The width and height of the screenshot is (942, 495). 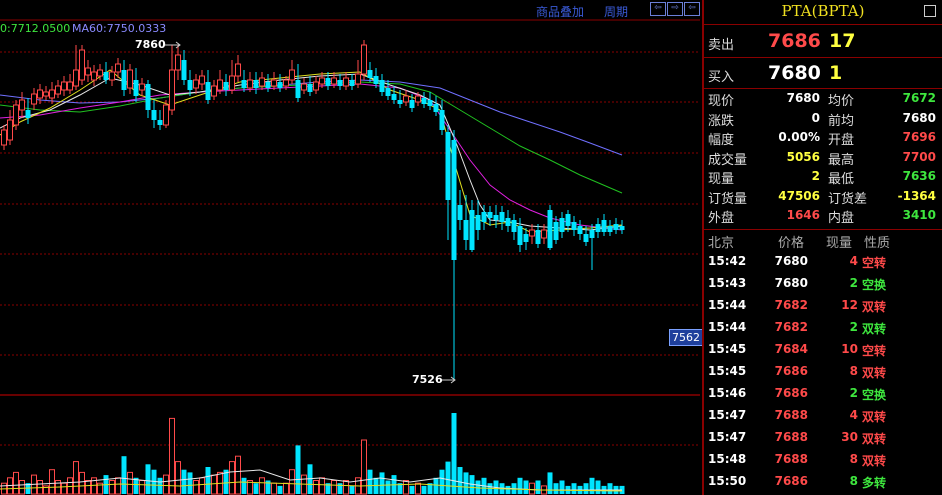 I want to click on stat-value: 0, so click(x=815, y=117).